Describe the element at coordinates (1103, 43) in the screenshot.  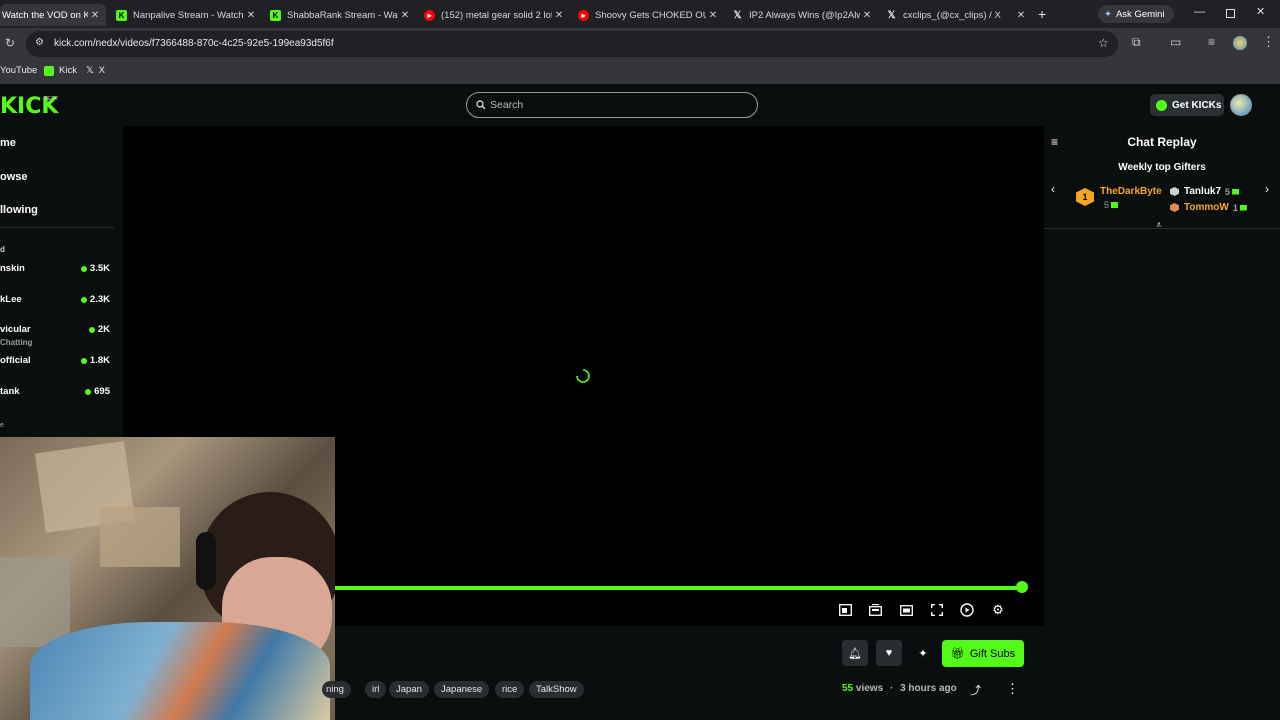
I see `star-icon: ☆` at that location.